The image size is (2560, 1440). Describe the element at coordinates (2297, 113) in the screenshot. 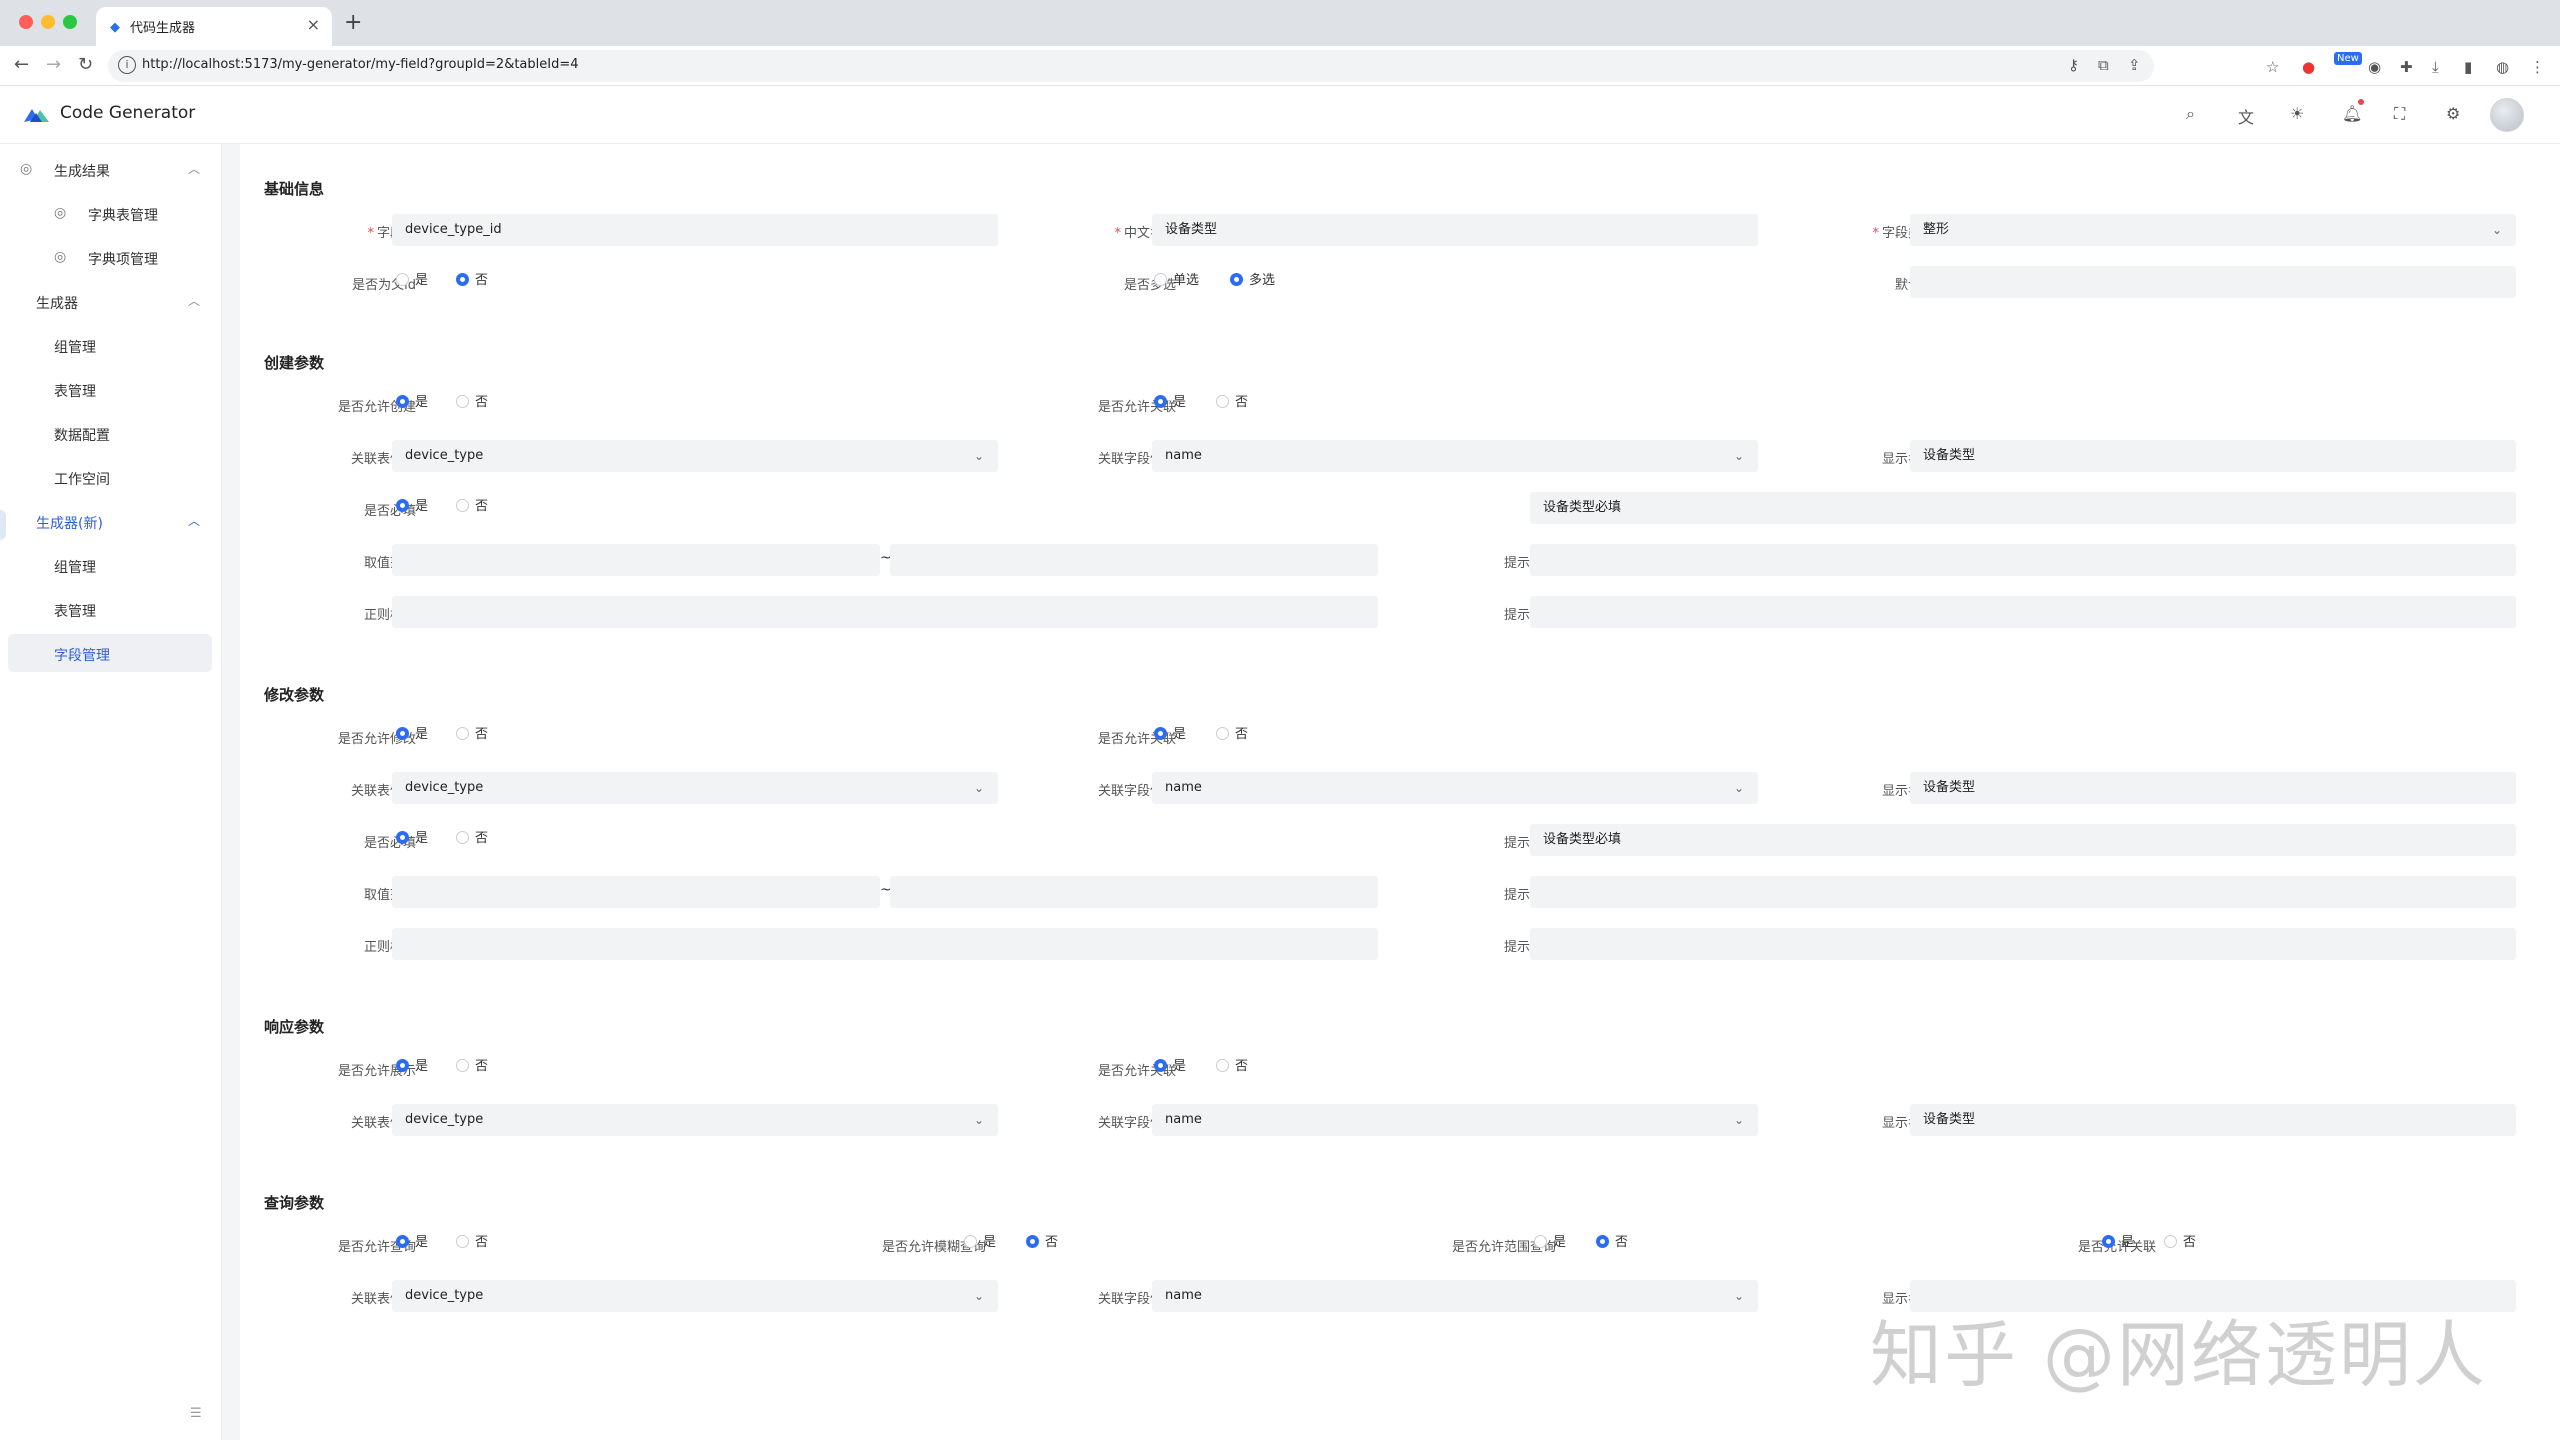

I see `theme-sun-icon: ☀` at that location.